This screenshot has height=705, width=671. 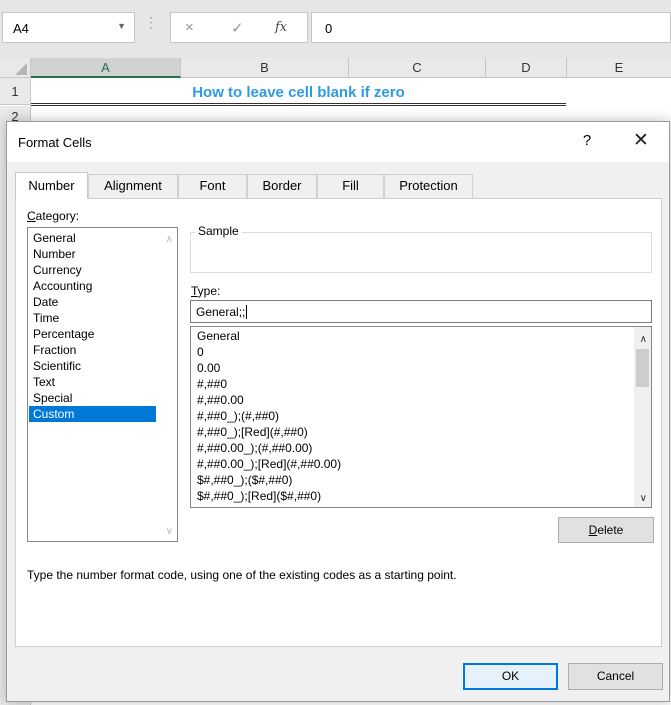 I want to click on type-input: General;;, so click(x=421, y=311).